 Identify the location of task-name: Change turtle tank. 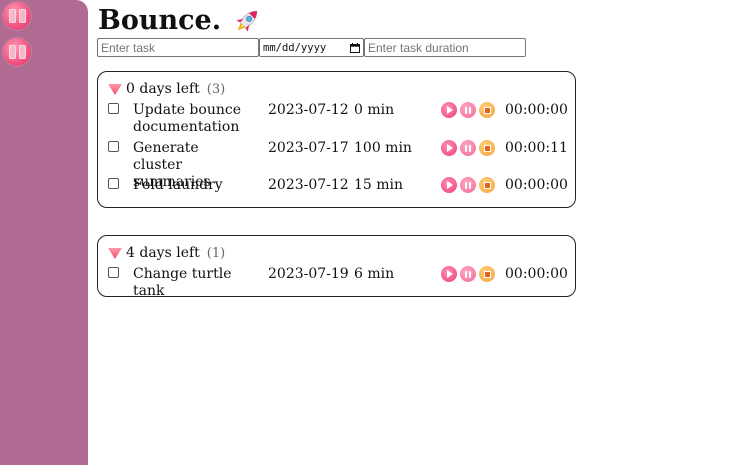
(182, 282).